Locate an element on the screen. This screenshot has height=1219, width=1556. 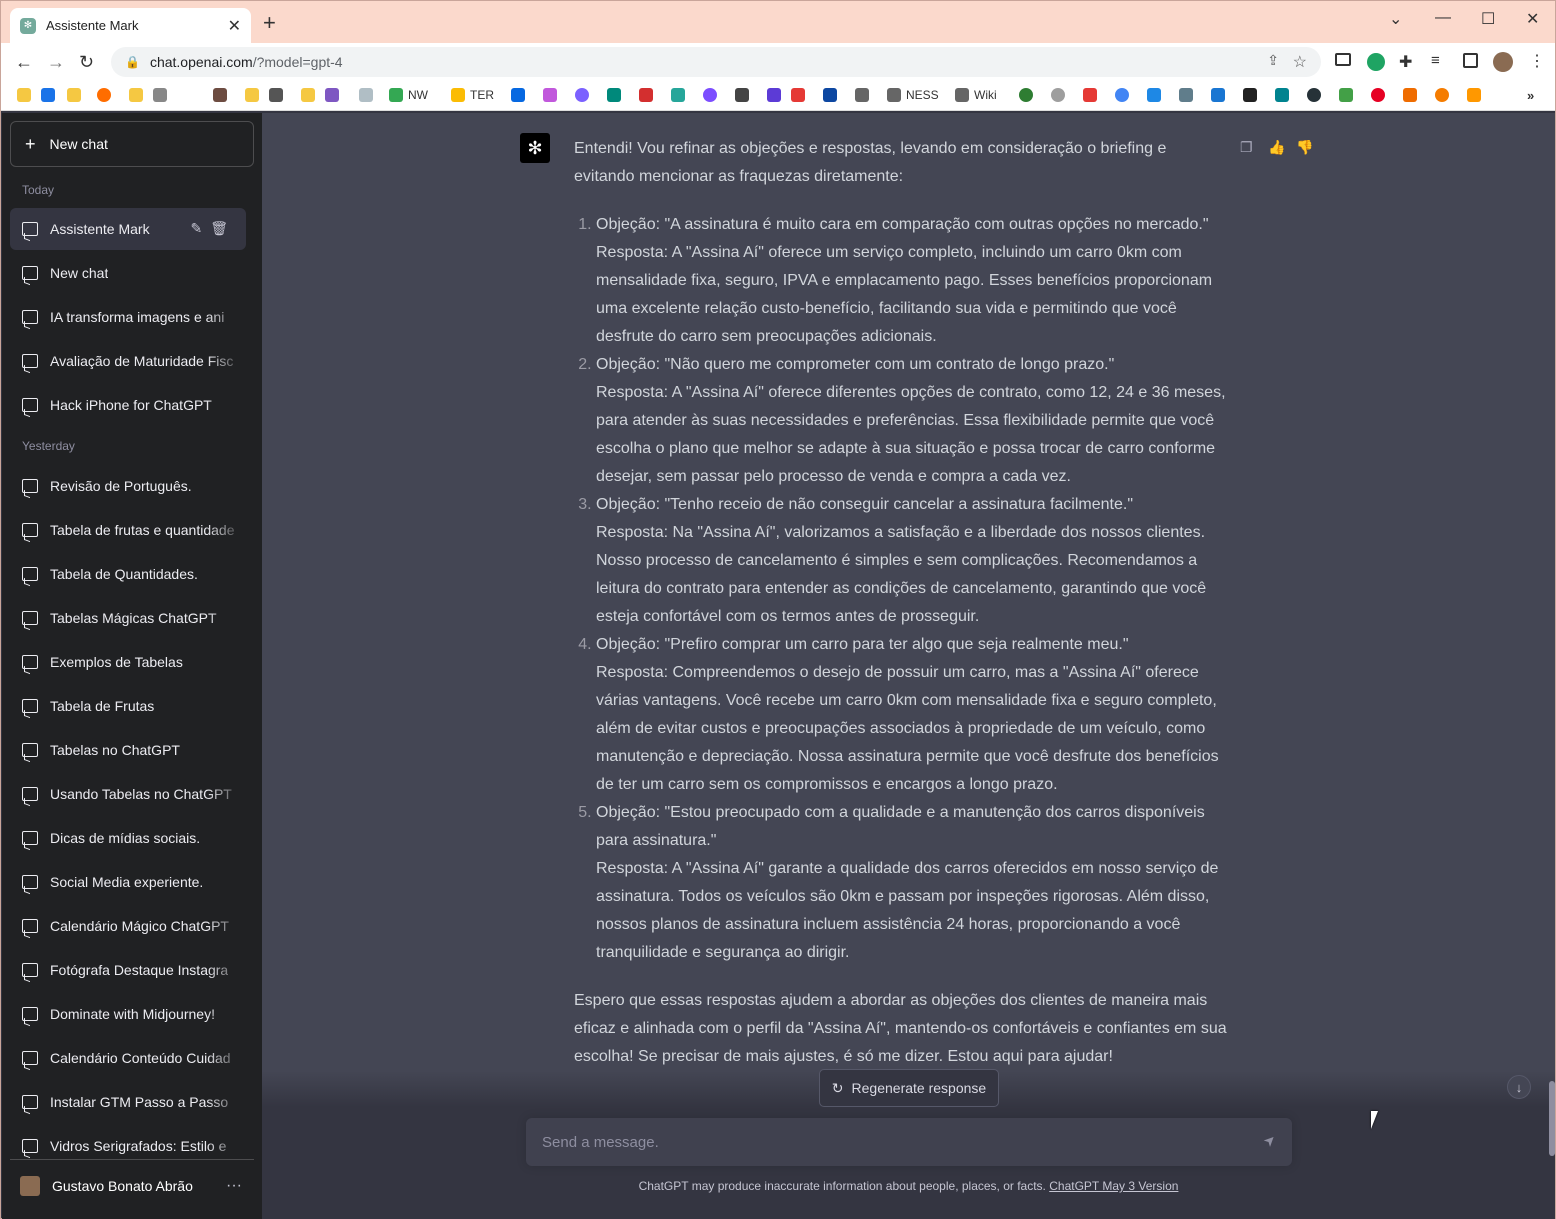
message-input-box: ➤ is located at coordinates (909, 1142).